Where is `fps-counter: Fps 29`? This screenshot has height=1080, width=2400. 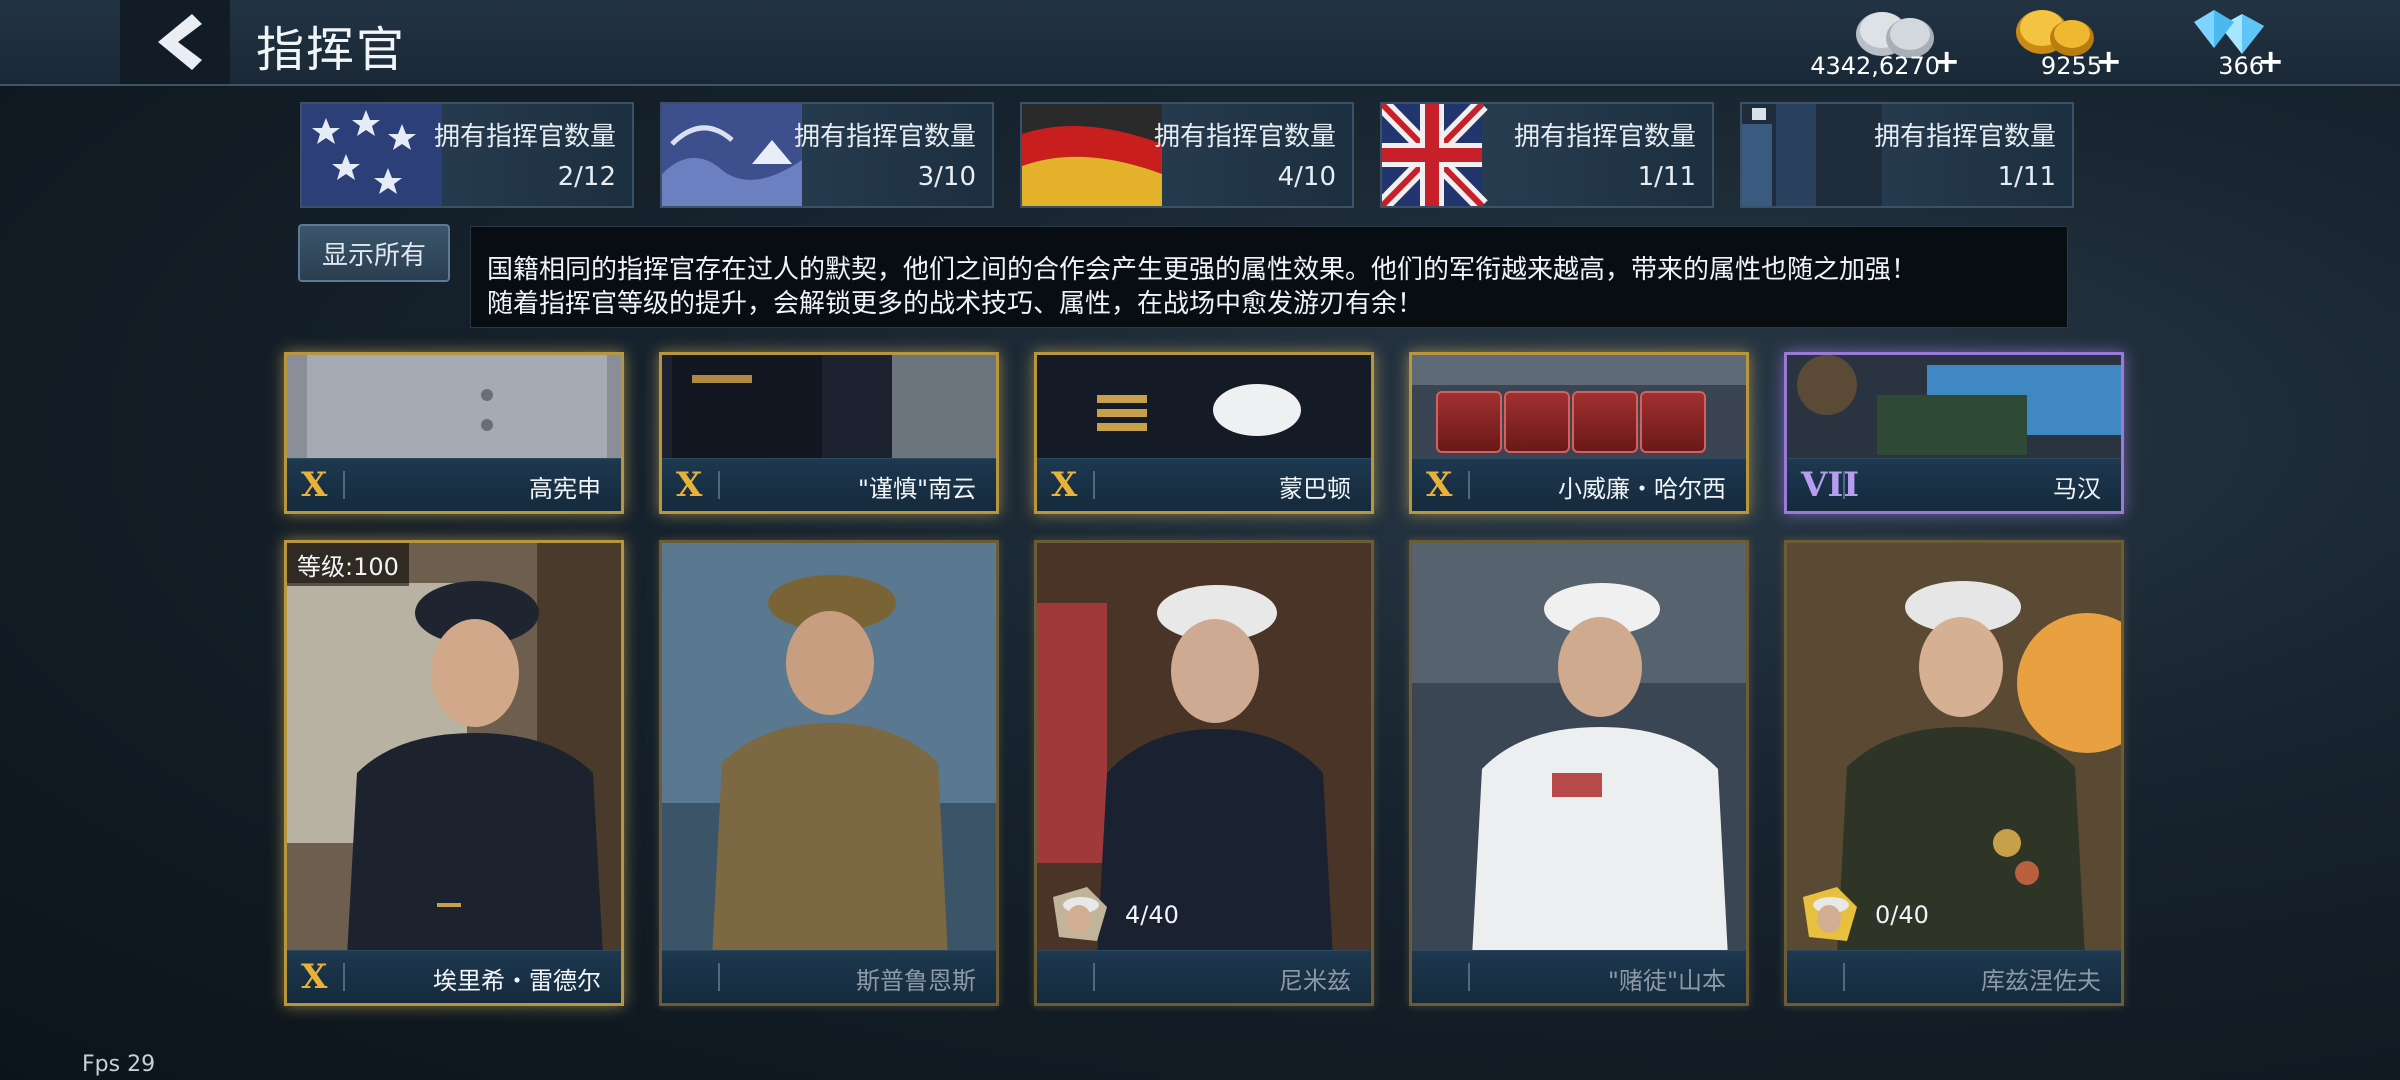 fps-counter: Fps 29 is located at coordinates (119, 1064).